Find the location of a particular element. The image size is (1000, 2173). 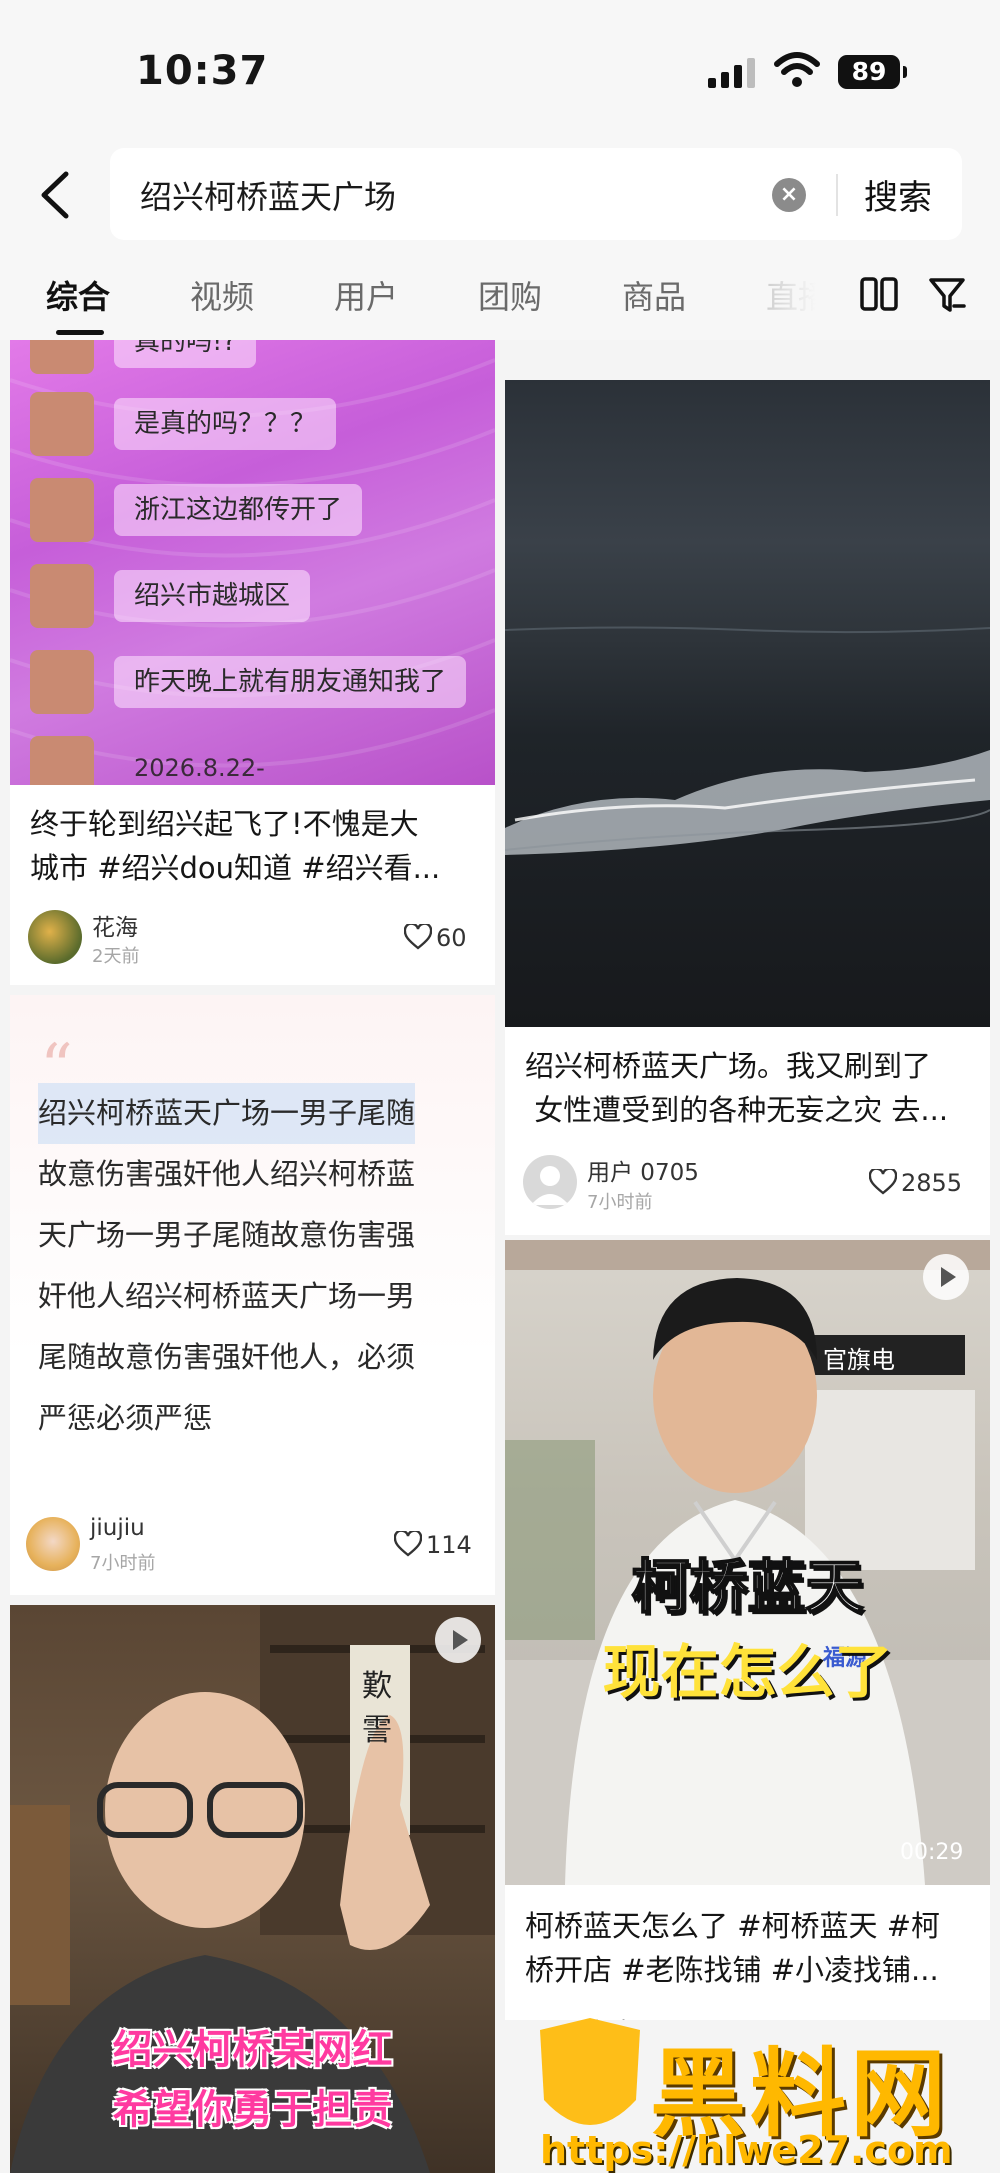

like-number: 60 is located at coordinates (451, 938).